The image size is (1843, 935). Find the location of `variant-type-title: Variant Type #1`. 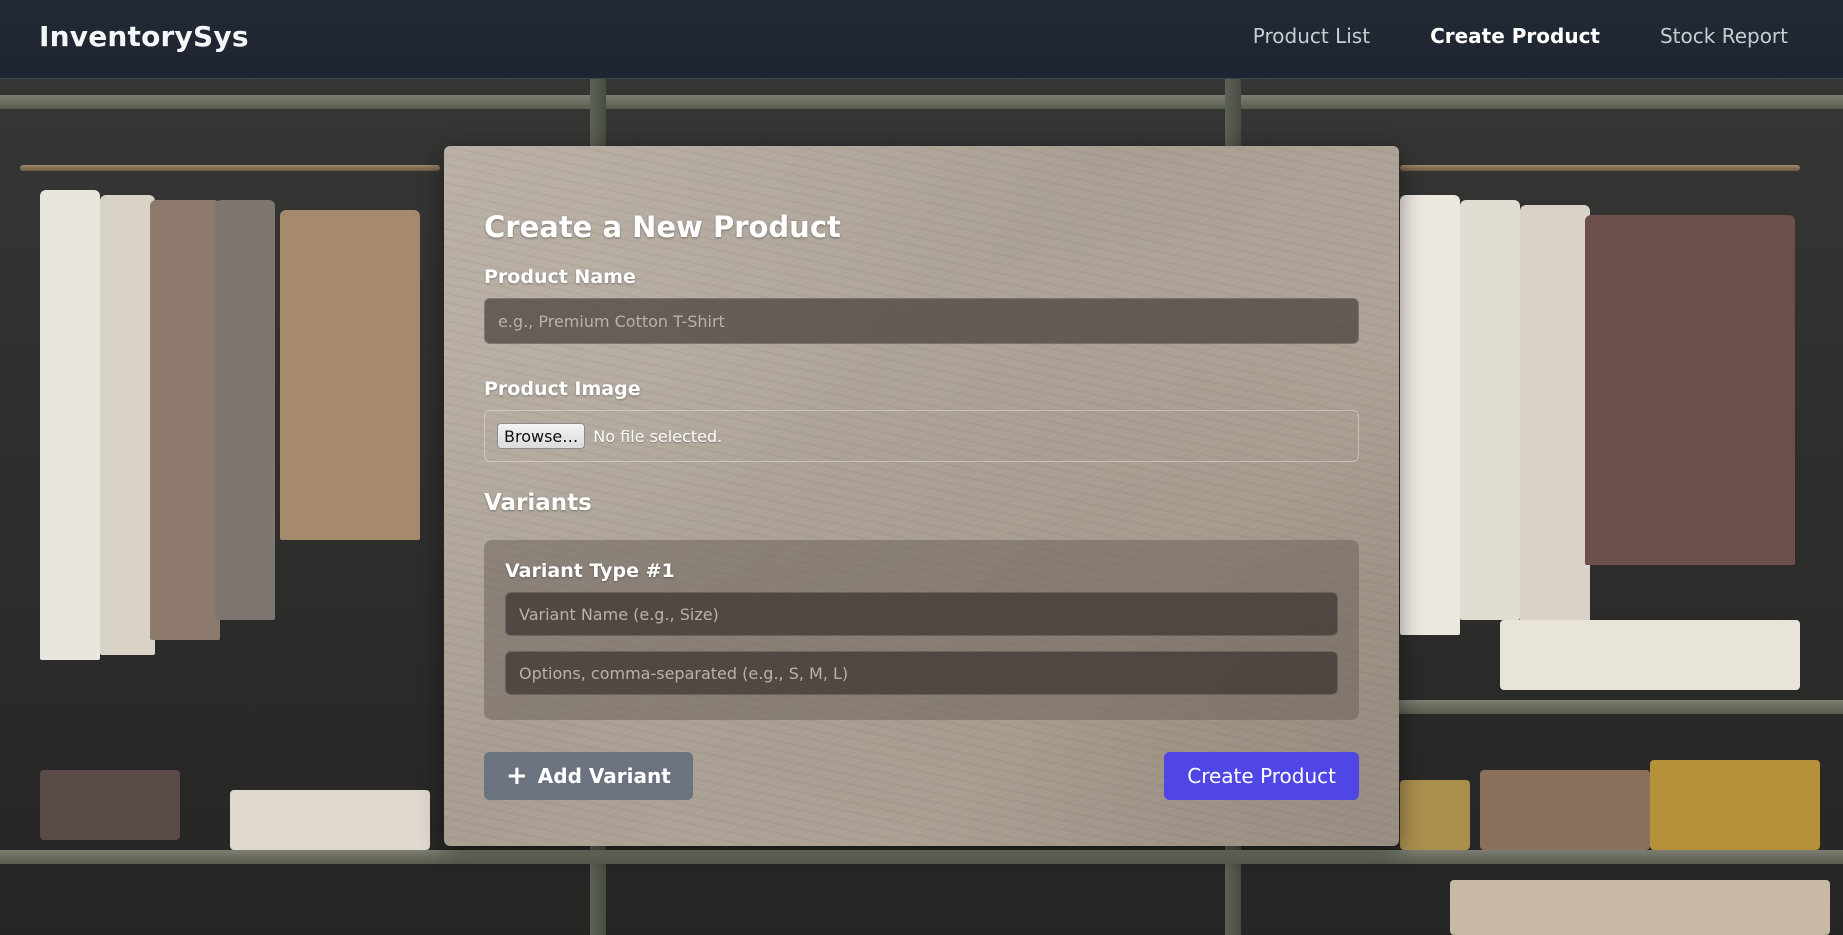

variant-type-title: Variant Type #1 is located at coordinates (590, 571).